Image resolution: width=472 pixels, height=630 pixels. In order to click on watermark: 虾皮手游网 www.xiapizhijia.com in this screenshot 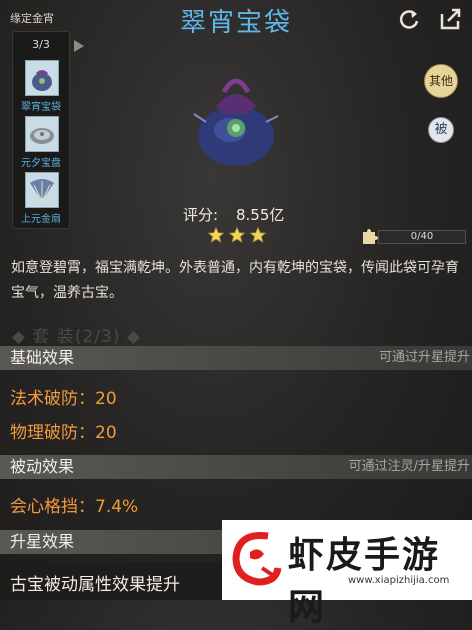, I will do `click(347, 574)`.